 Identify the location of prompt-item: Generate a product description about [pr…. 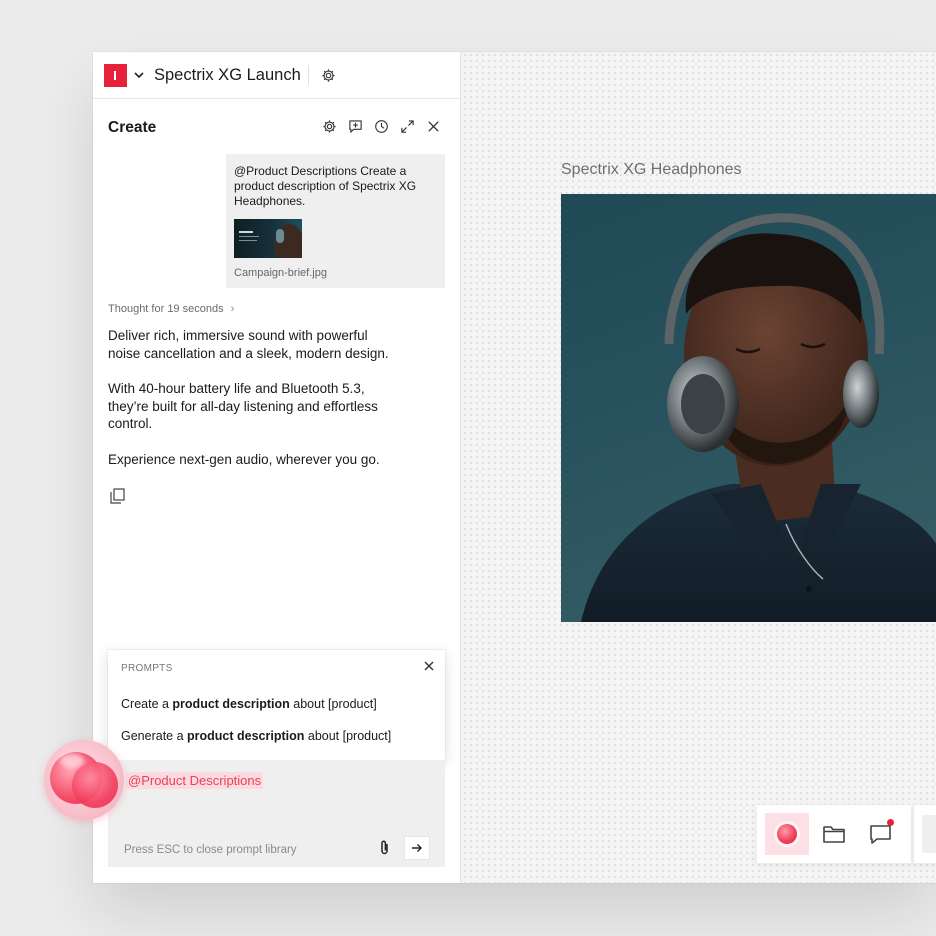
(256, 736).